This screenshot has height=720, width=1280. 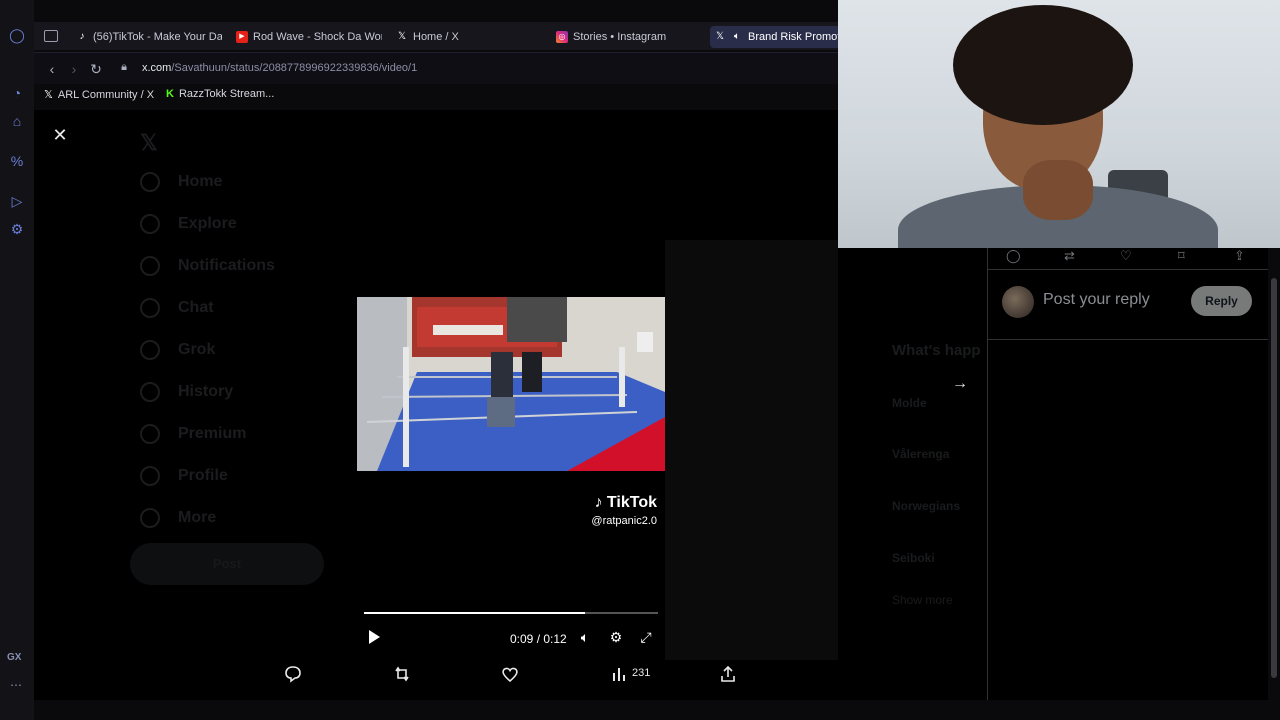 I want to click on nav-notifications: Notifications, so click(x=207, y=266).